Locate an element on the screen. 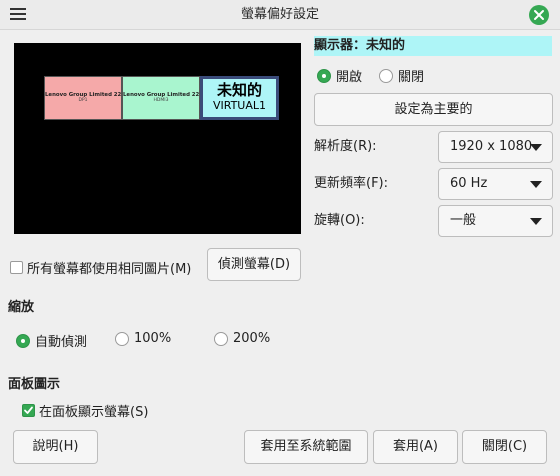  power-off-radio: 關閉 is located at coordinates (401, 75).